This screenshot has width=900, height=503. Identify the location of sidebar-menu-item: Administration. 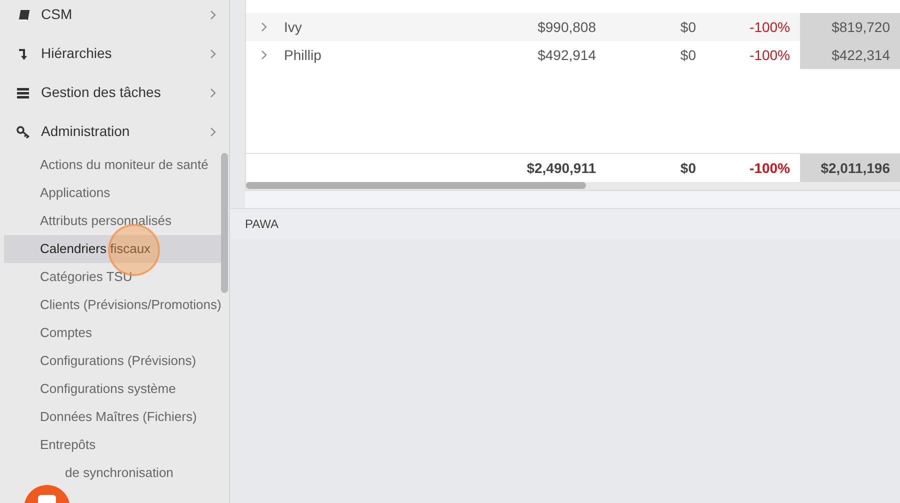
(114, 131).